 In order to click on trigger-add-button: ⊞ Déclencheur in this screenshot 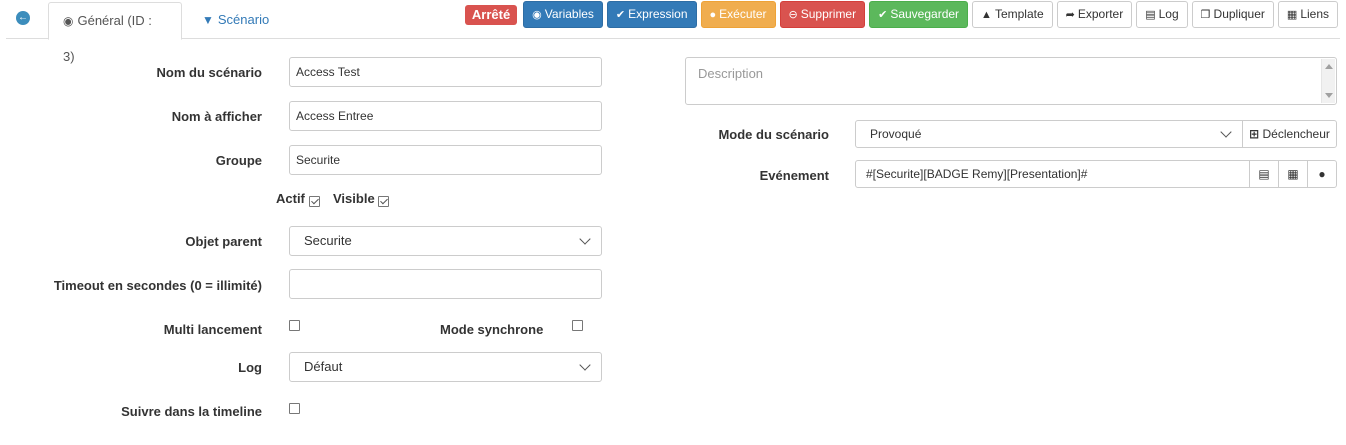, I will do `click(1289, 134)`.